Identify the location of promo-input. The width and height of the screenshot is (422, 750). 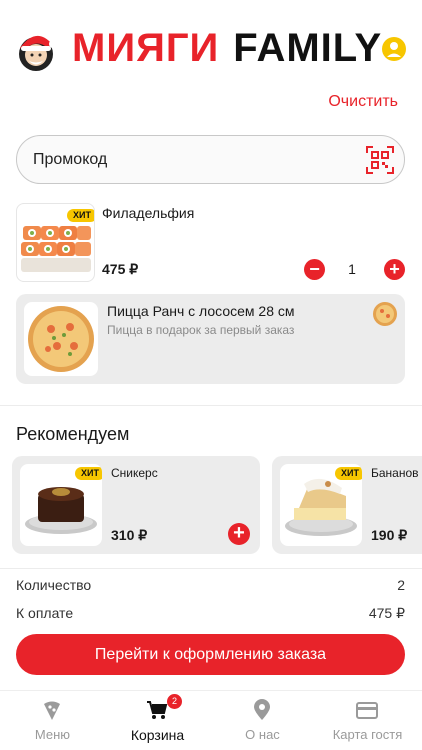
(193, 159).